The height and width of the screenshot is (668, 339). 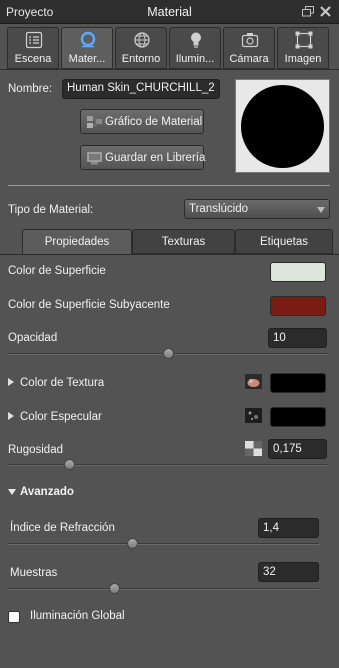 What do you see at coordinates (196, 40) in the screenshot?
I see `lightbulb-icon` at bounding box center [196, 40].